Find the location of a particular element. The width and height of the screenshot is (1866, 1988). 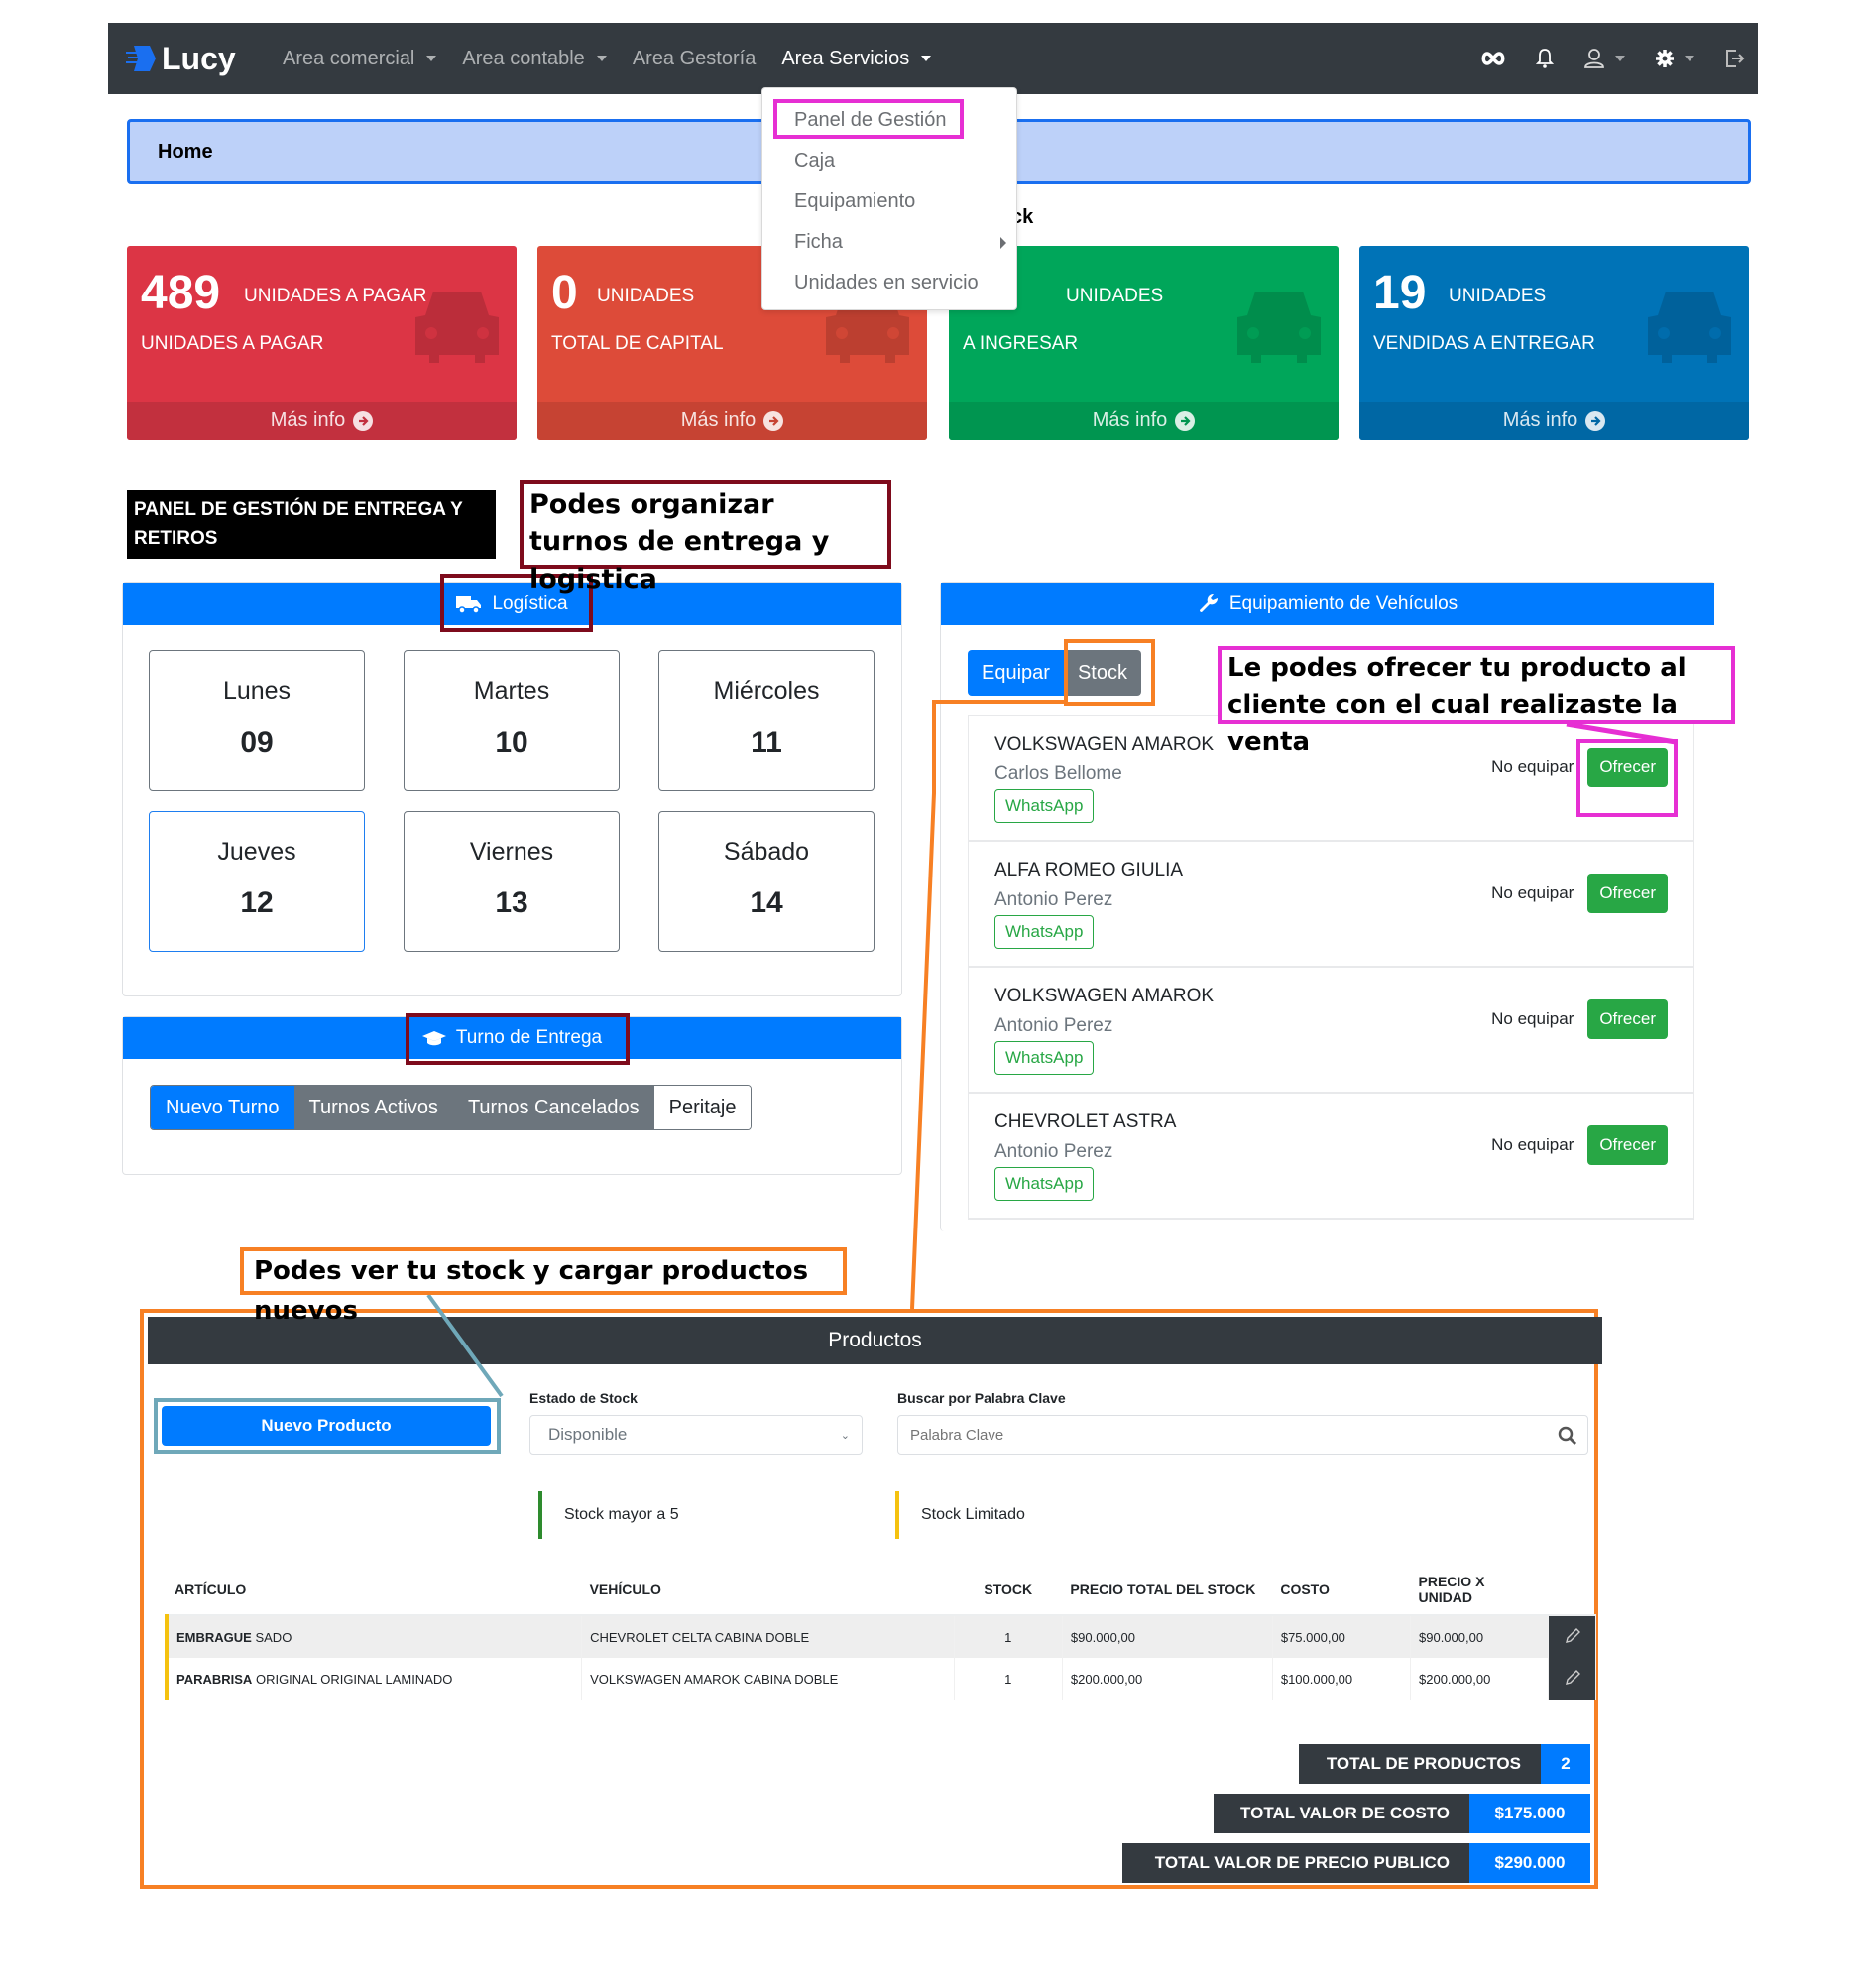

day-number: 14 is located at coordinates (766, 902).